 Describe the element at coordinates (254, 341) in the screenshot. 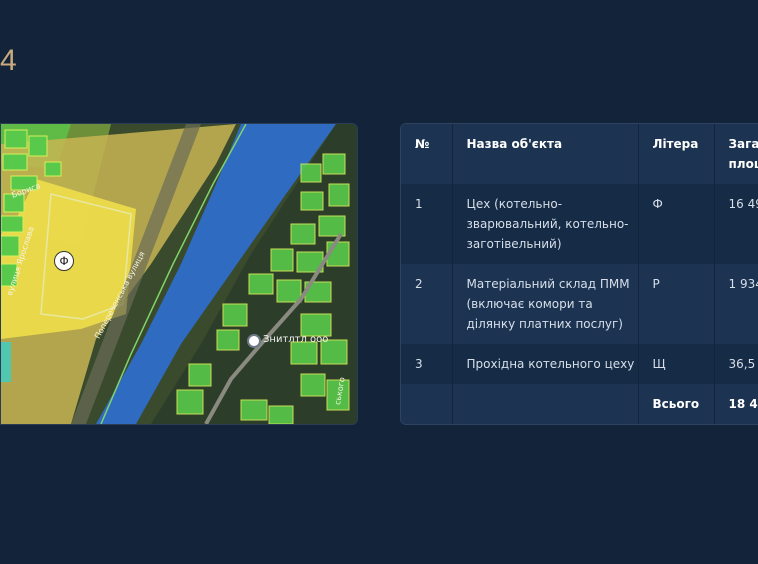

I see `poi-pin-icon` at that location.